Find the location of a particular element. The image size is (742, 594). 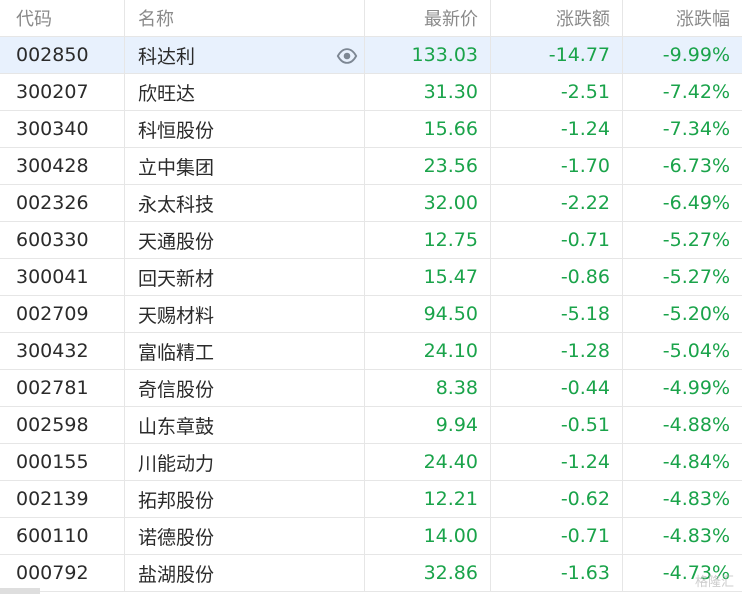

percent-change: -4.84% is located at coordinates (682, 462).